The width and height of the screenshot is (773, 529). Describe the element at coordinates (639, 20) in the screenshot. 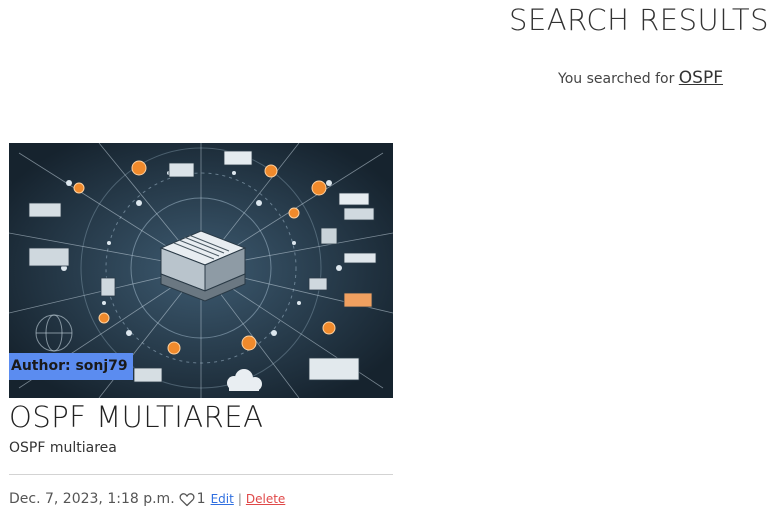

I see `page-title: SEARCH RESULTS` at that location.